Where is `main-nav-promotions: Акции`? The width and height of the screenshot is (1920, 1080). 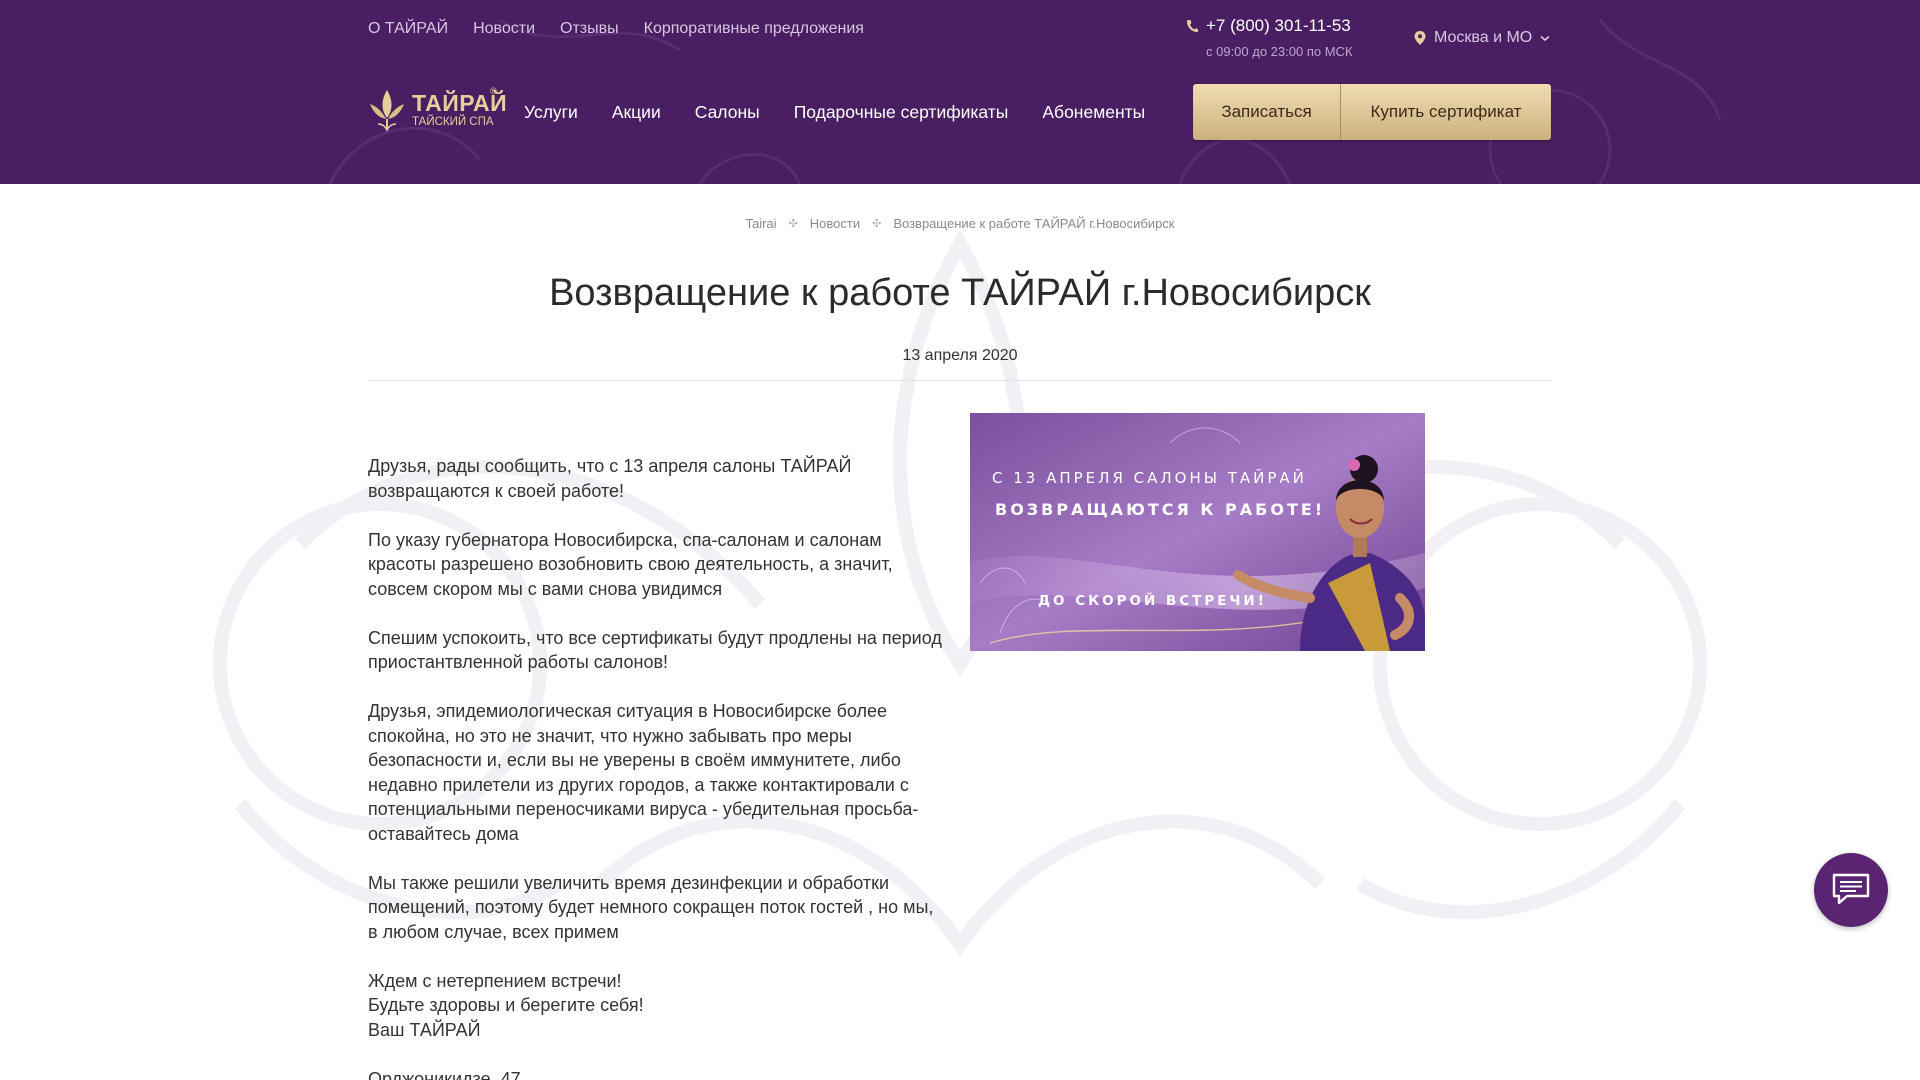 main-nav-promotions: Акции is located at coordinates (636, 112).